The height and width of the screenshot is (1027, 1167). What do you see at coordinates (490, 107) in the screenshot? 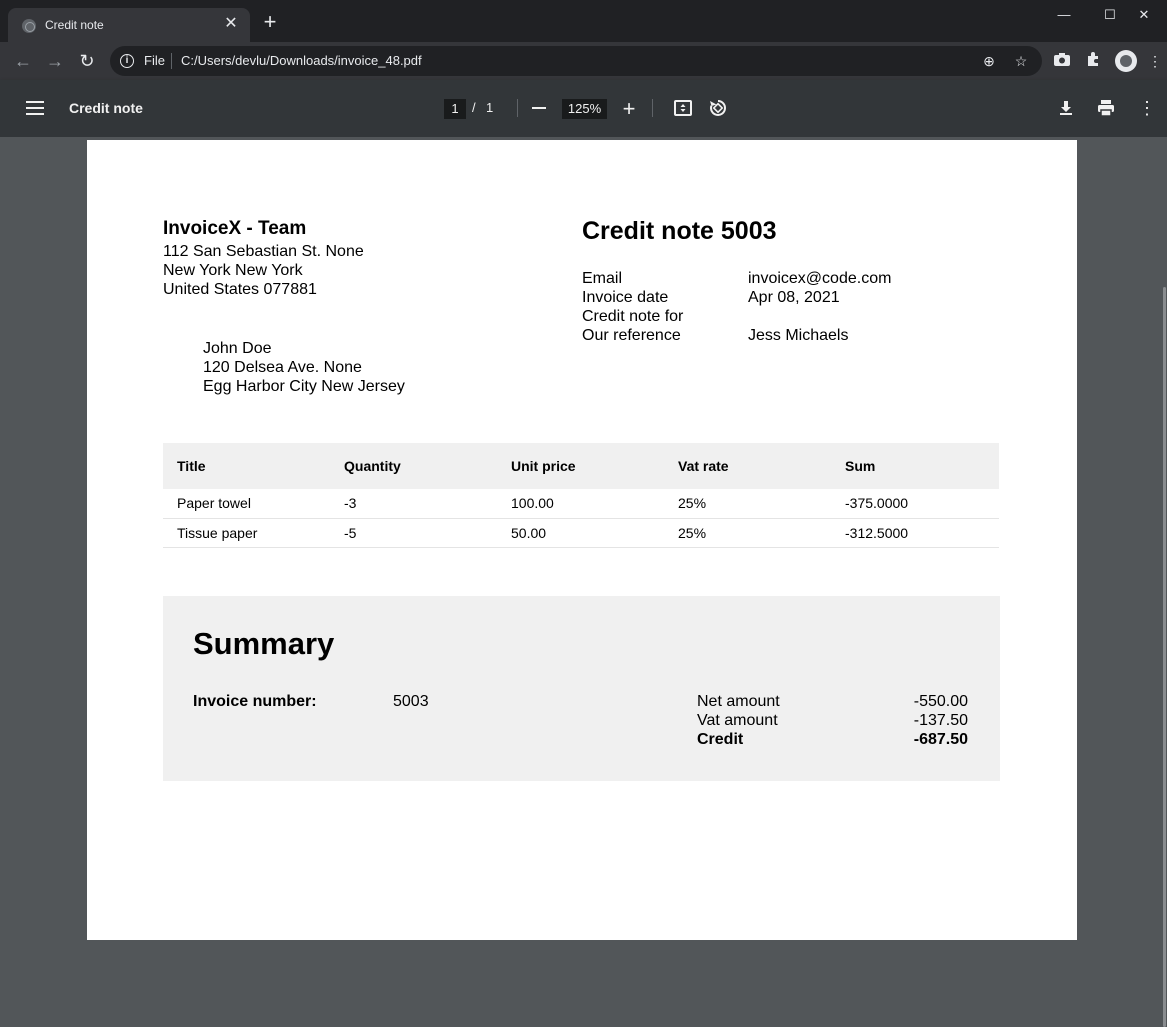
I see `page-total: 1` at bounding box center [490, 107].